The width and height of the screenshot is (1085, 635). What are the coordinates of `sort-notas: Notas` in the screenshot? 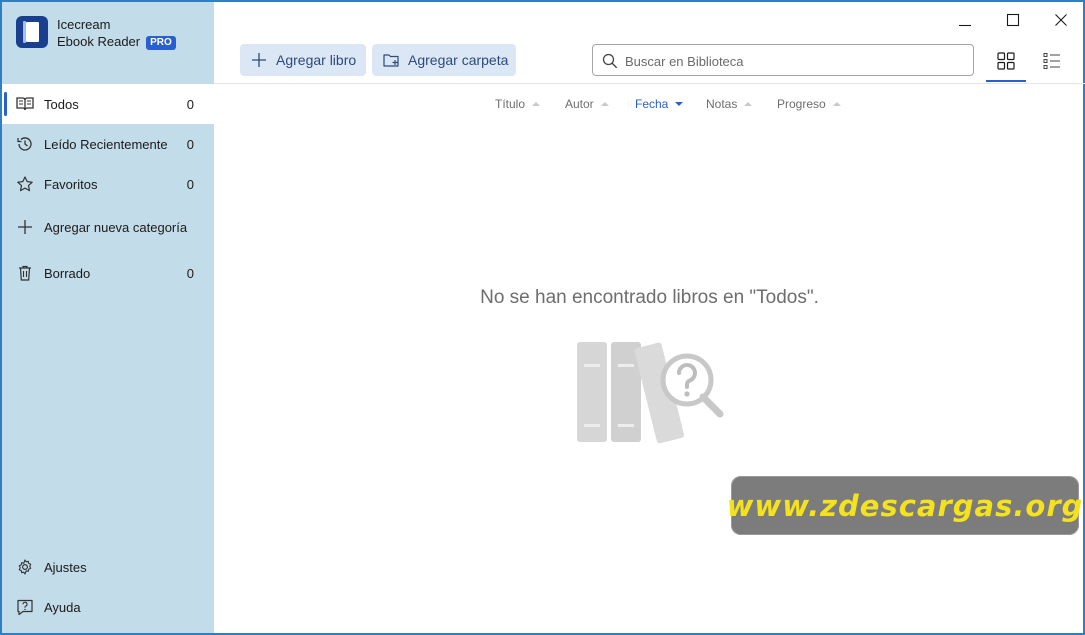 It's located at (729, 104).